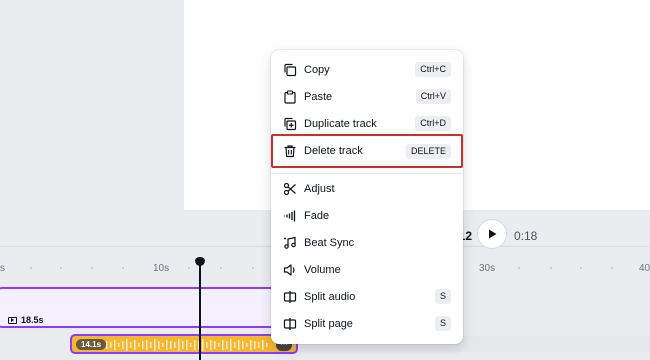 This screenshot has height=360, width=650. I want to click on duplicate-icon, so click(290, 123).